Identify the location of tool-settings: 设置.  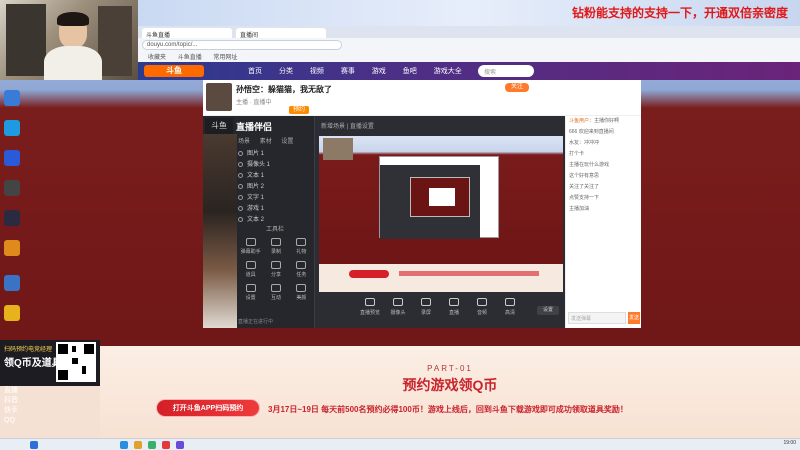
(250, 292).